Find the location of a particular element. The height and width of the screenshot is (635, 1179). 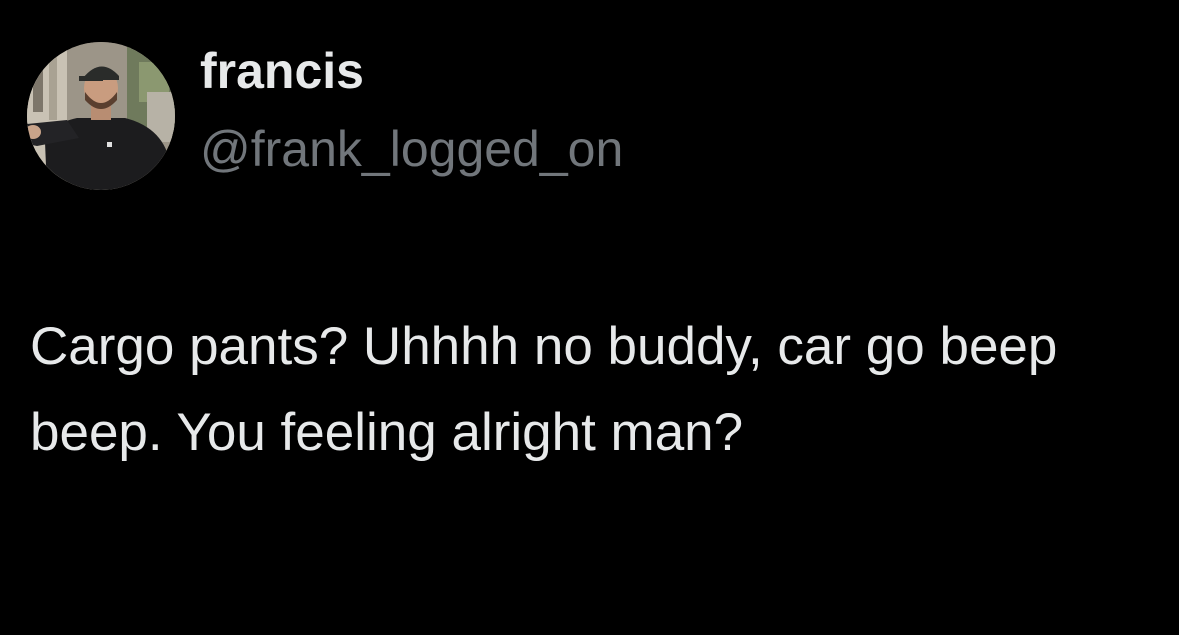

avatar is located at coordinates (101, 116).